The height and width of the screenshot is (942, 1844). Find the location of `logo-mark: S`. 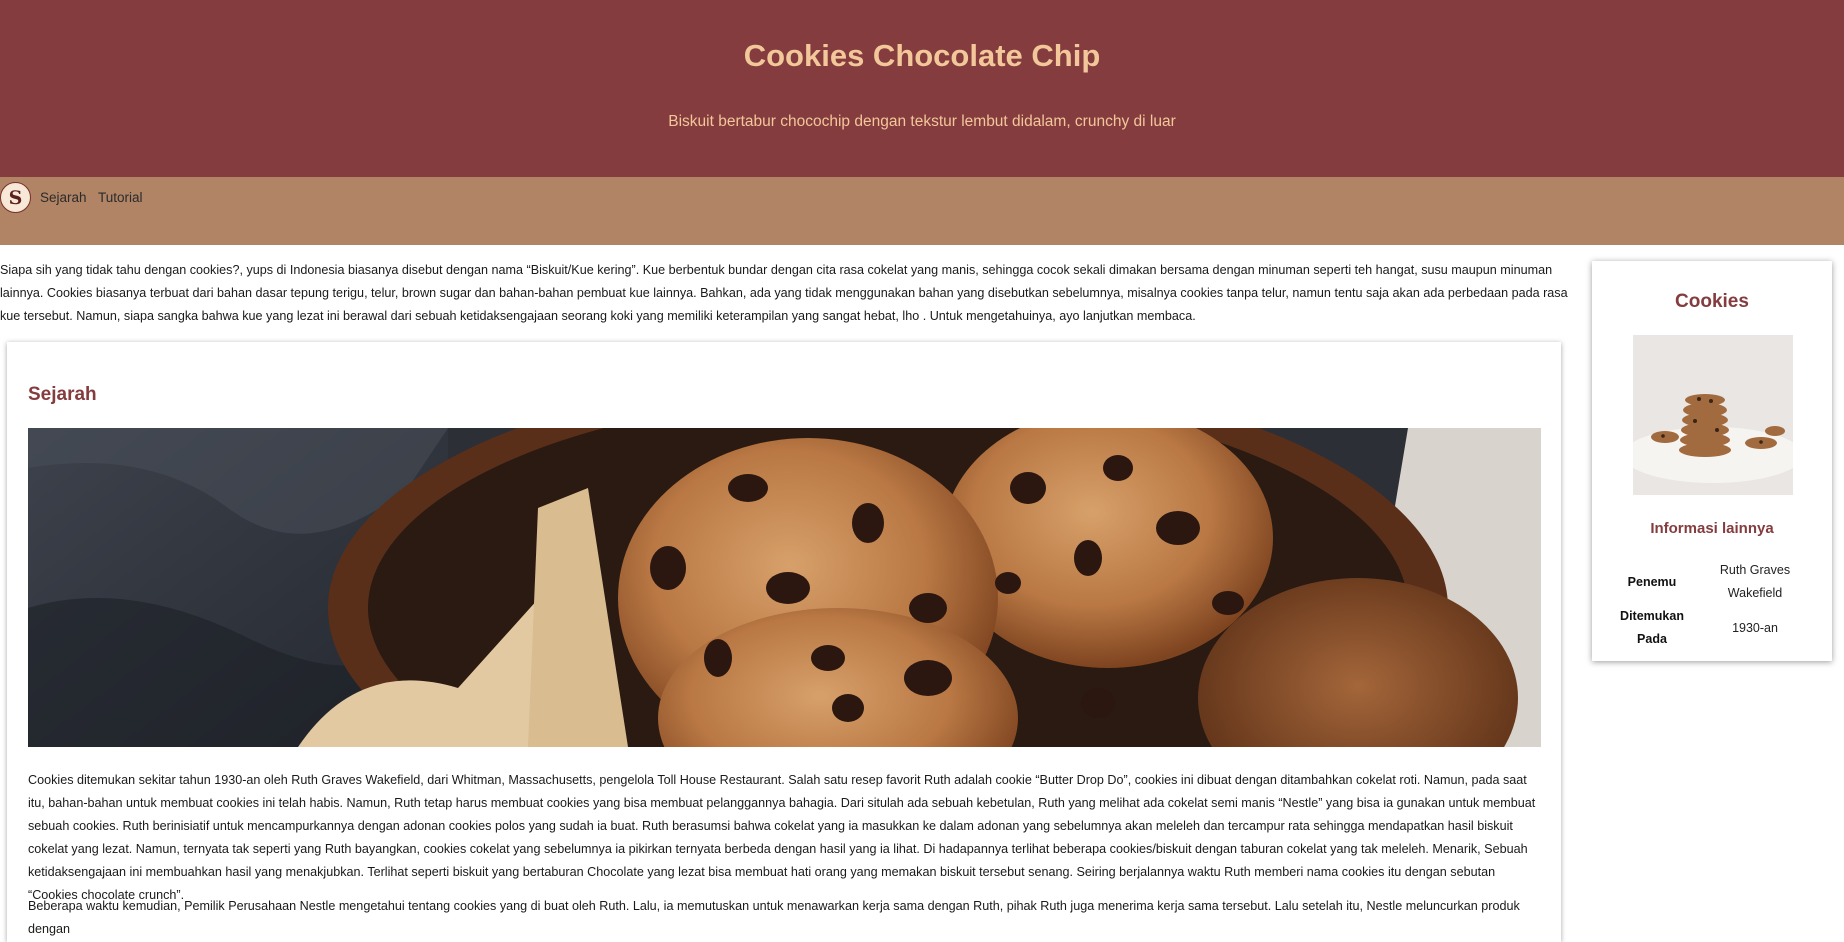

logo-mark: S is located at coordinates (15, 197).